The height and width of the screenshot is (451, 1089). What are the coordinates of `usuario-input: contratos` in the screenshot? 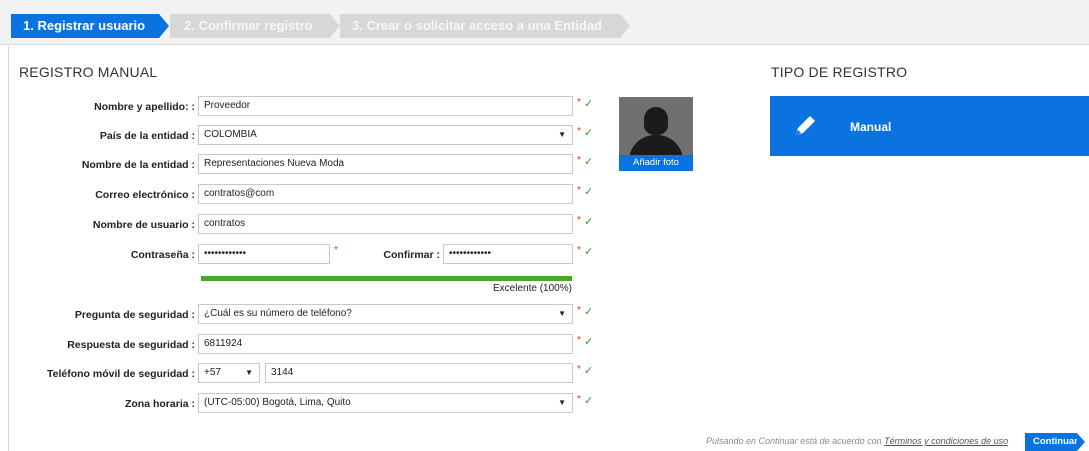 It's located at (385, 224).